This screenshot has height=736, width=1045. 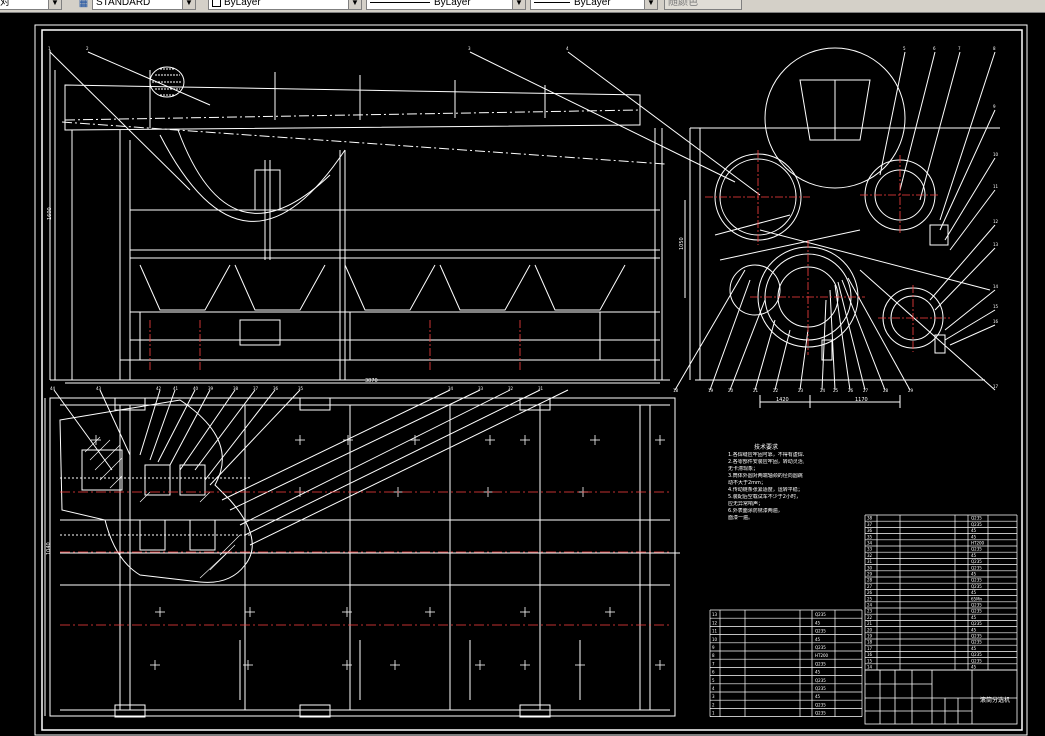 I want to click on plan-view-centerlines, so click(x=365, y=558).